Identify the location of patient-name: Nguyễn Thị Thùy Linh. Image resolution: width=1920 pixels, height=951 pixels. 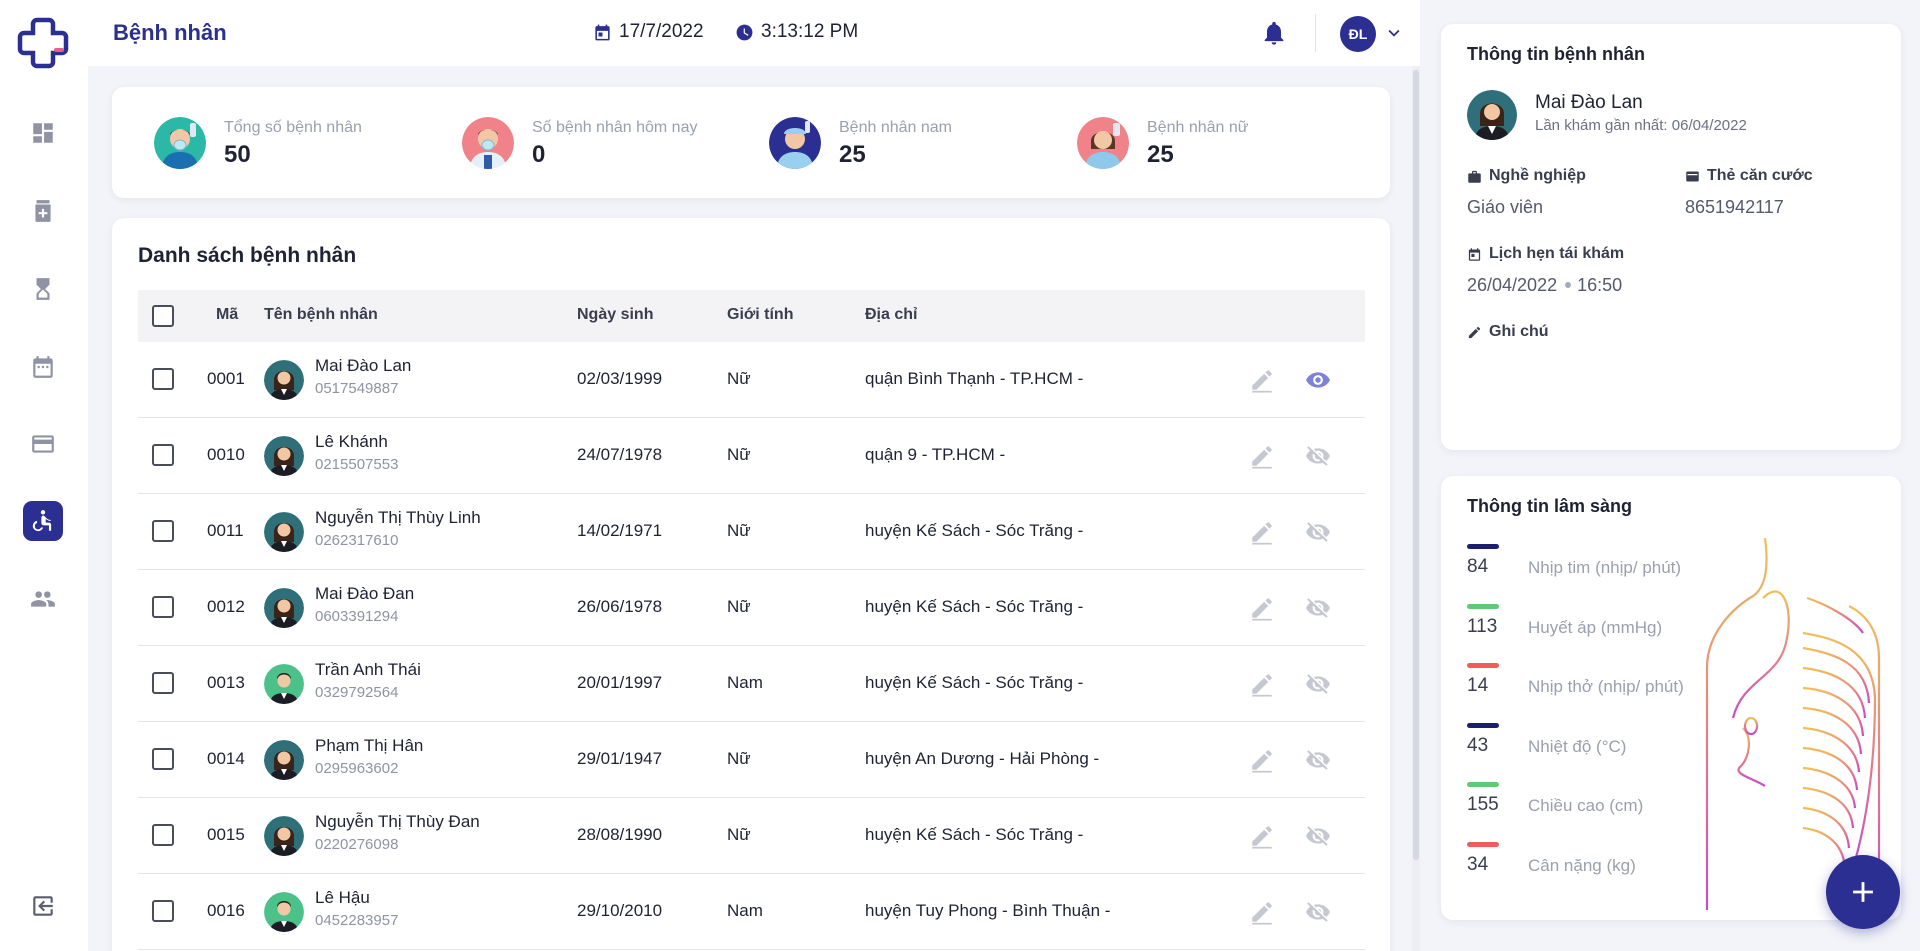
(398, 518).